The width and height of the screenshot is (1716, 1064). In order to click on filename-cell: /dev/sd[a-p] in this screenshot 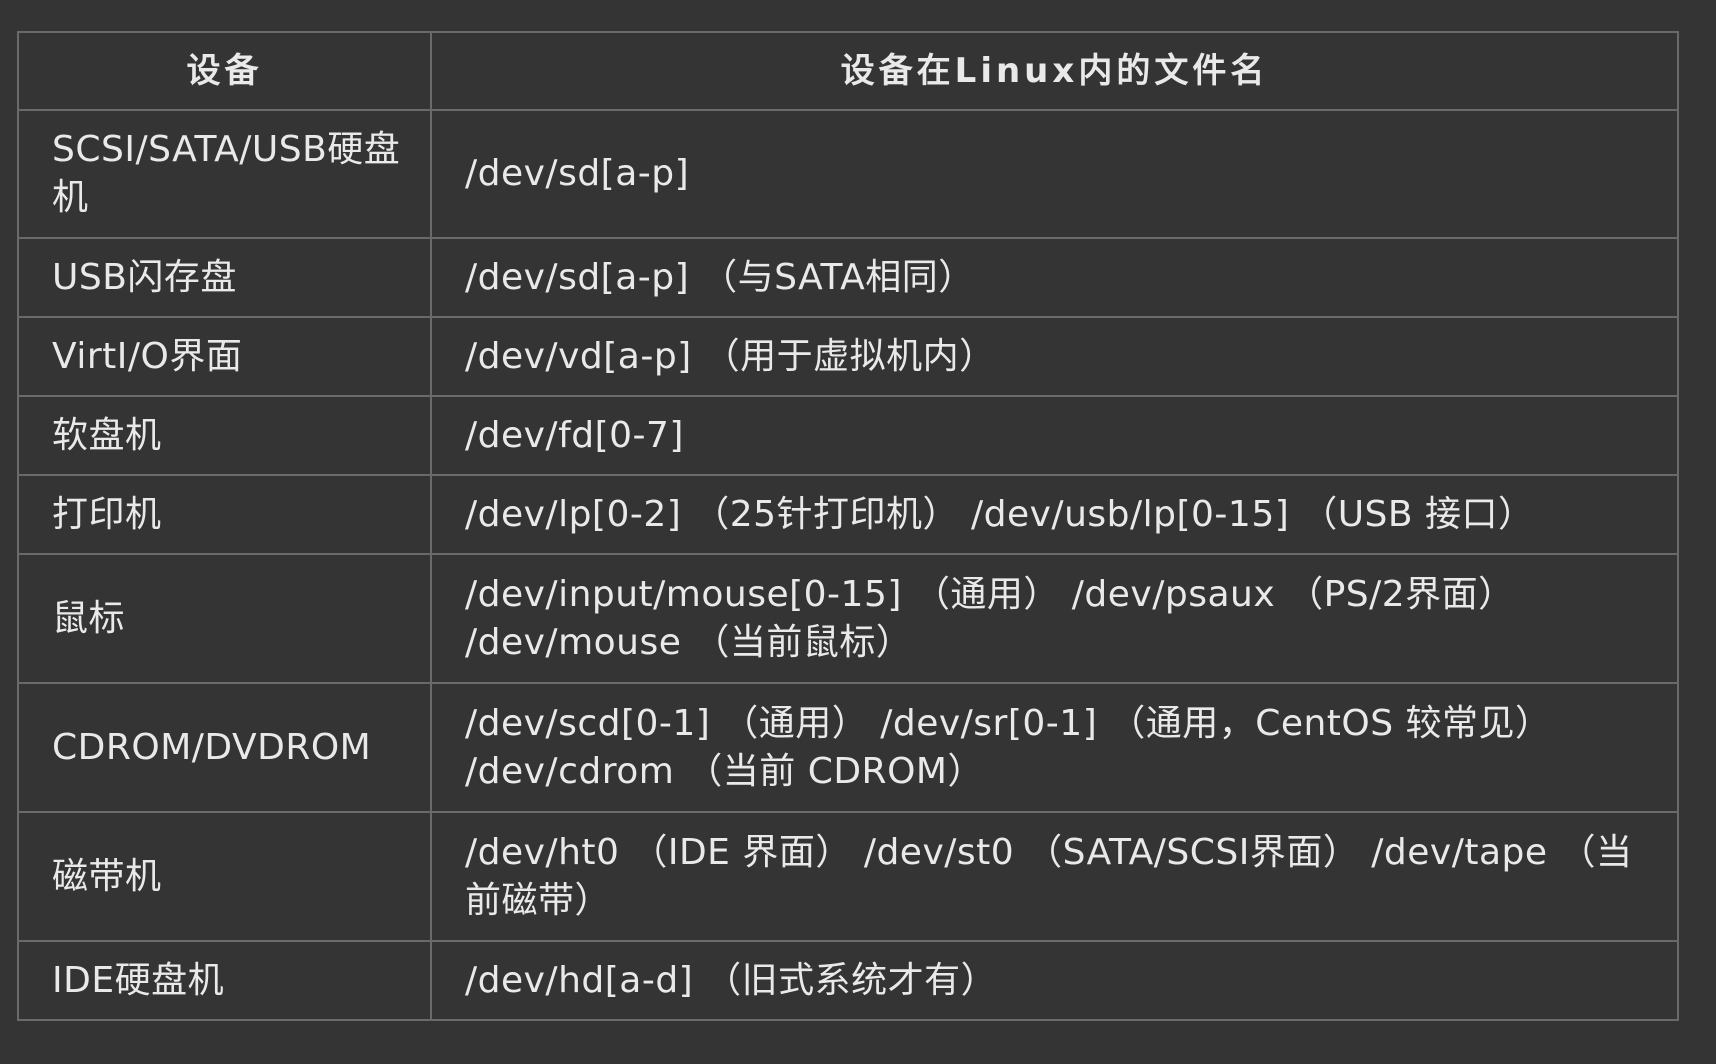, I will do `click(1054, 174)`.